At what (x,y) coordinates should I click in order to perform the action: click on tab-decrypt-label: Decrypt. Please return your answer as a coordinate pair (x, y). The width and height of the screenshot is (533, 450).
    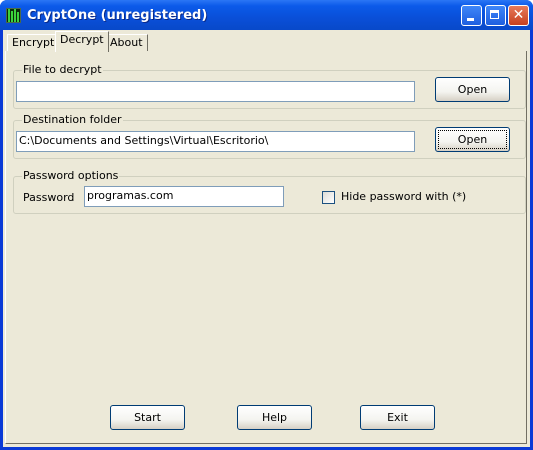
    Looking at the image, I should click on (82, 39).